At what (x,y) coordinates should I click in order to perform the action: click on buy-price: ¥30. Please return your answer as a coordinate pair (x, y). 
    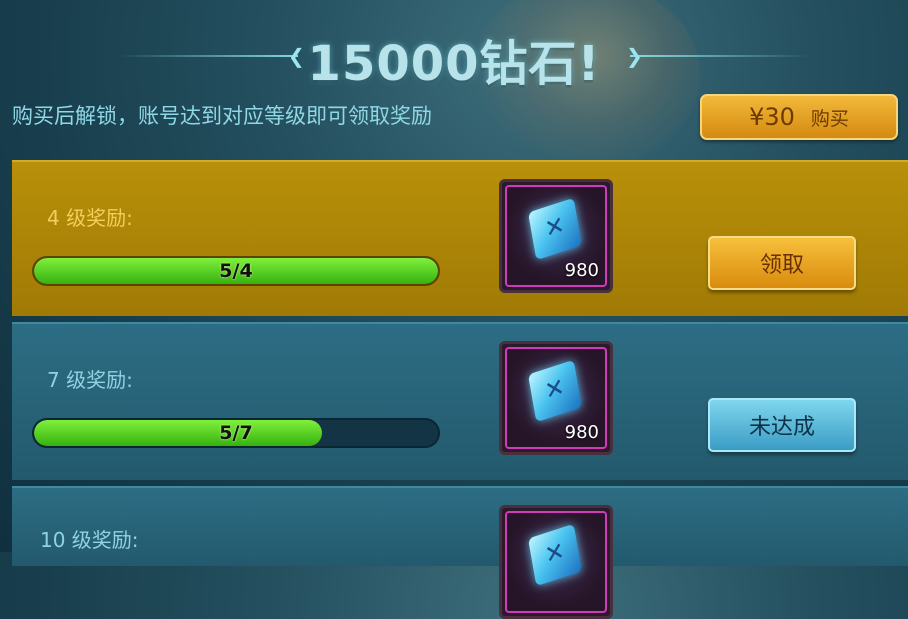
    Looking at the image, I should click on (772, 117).